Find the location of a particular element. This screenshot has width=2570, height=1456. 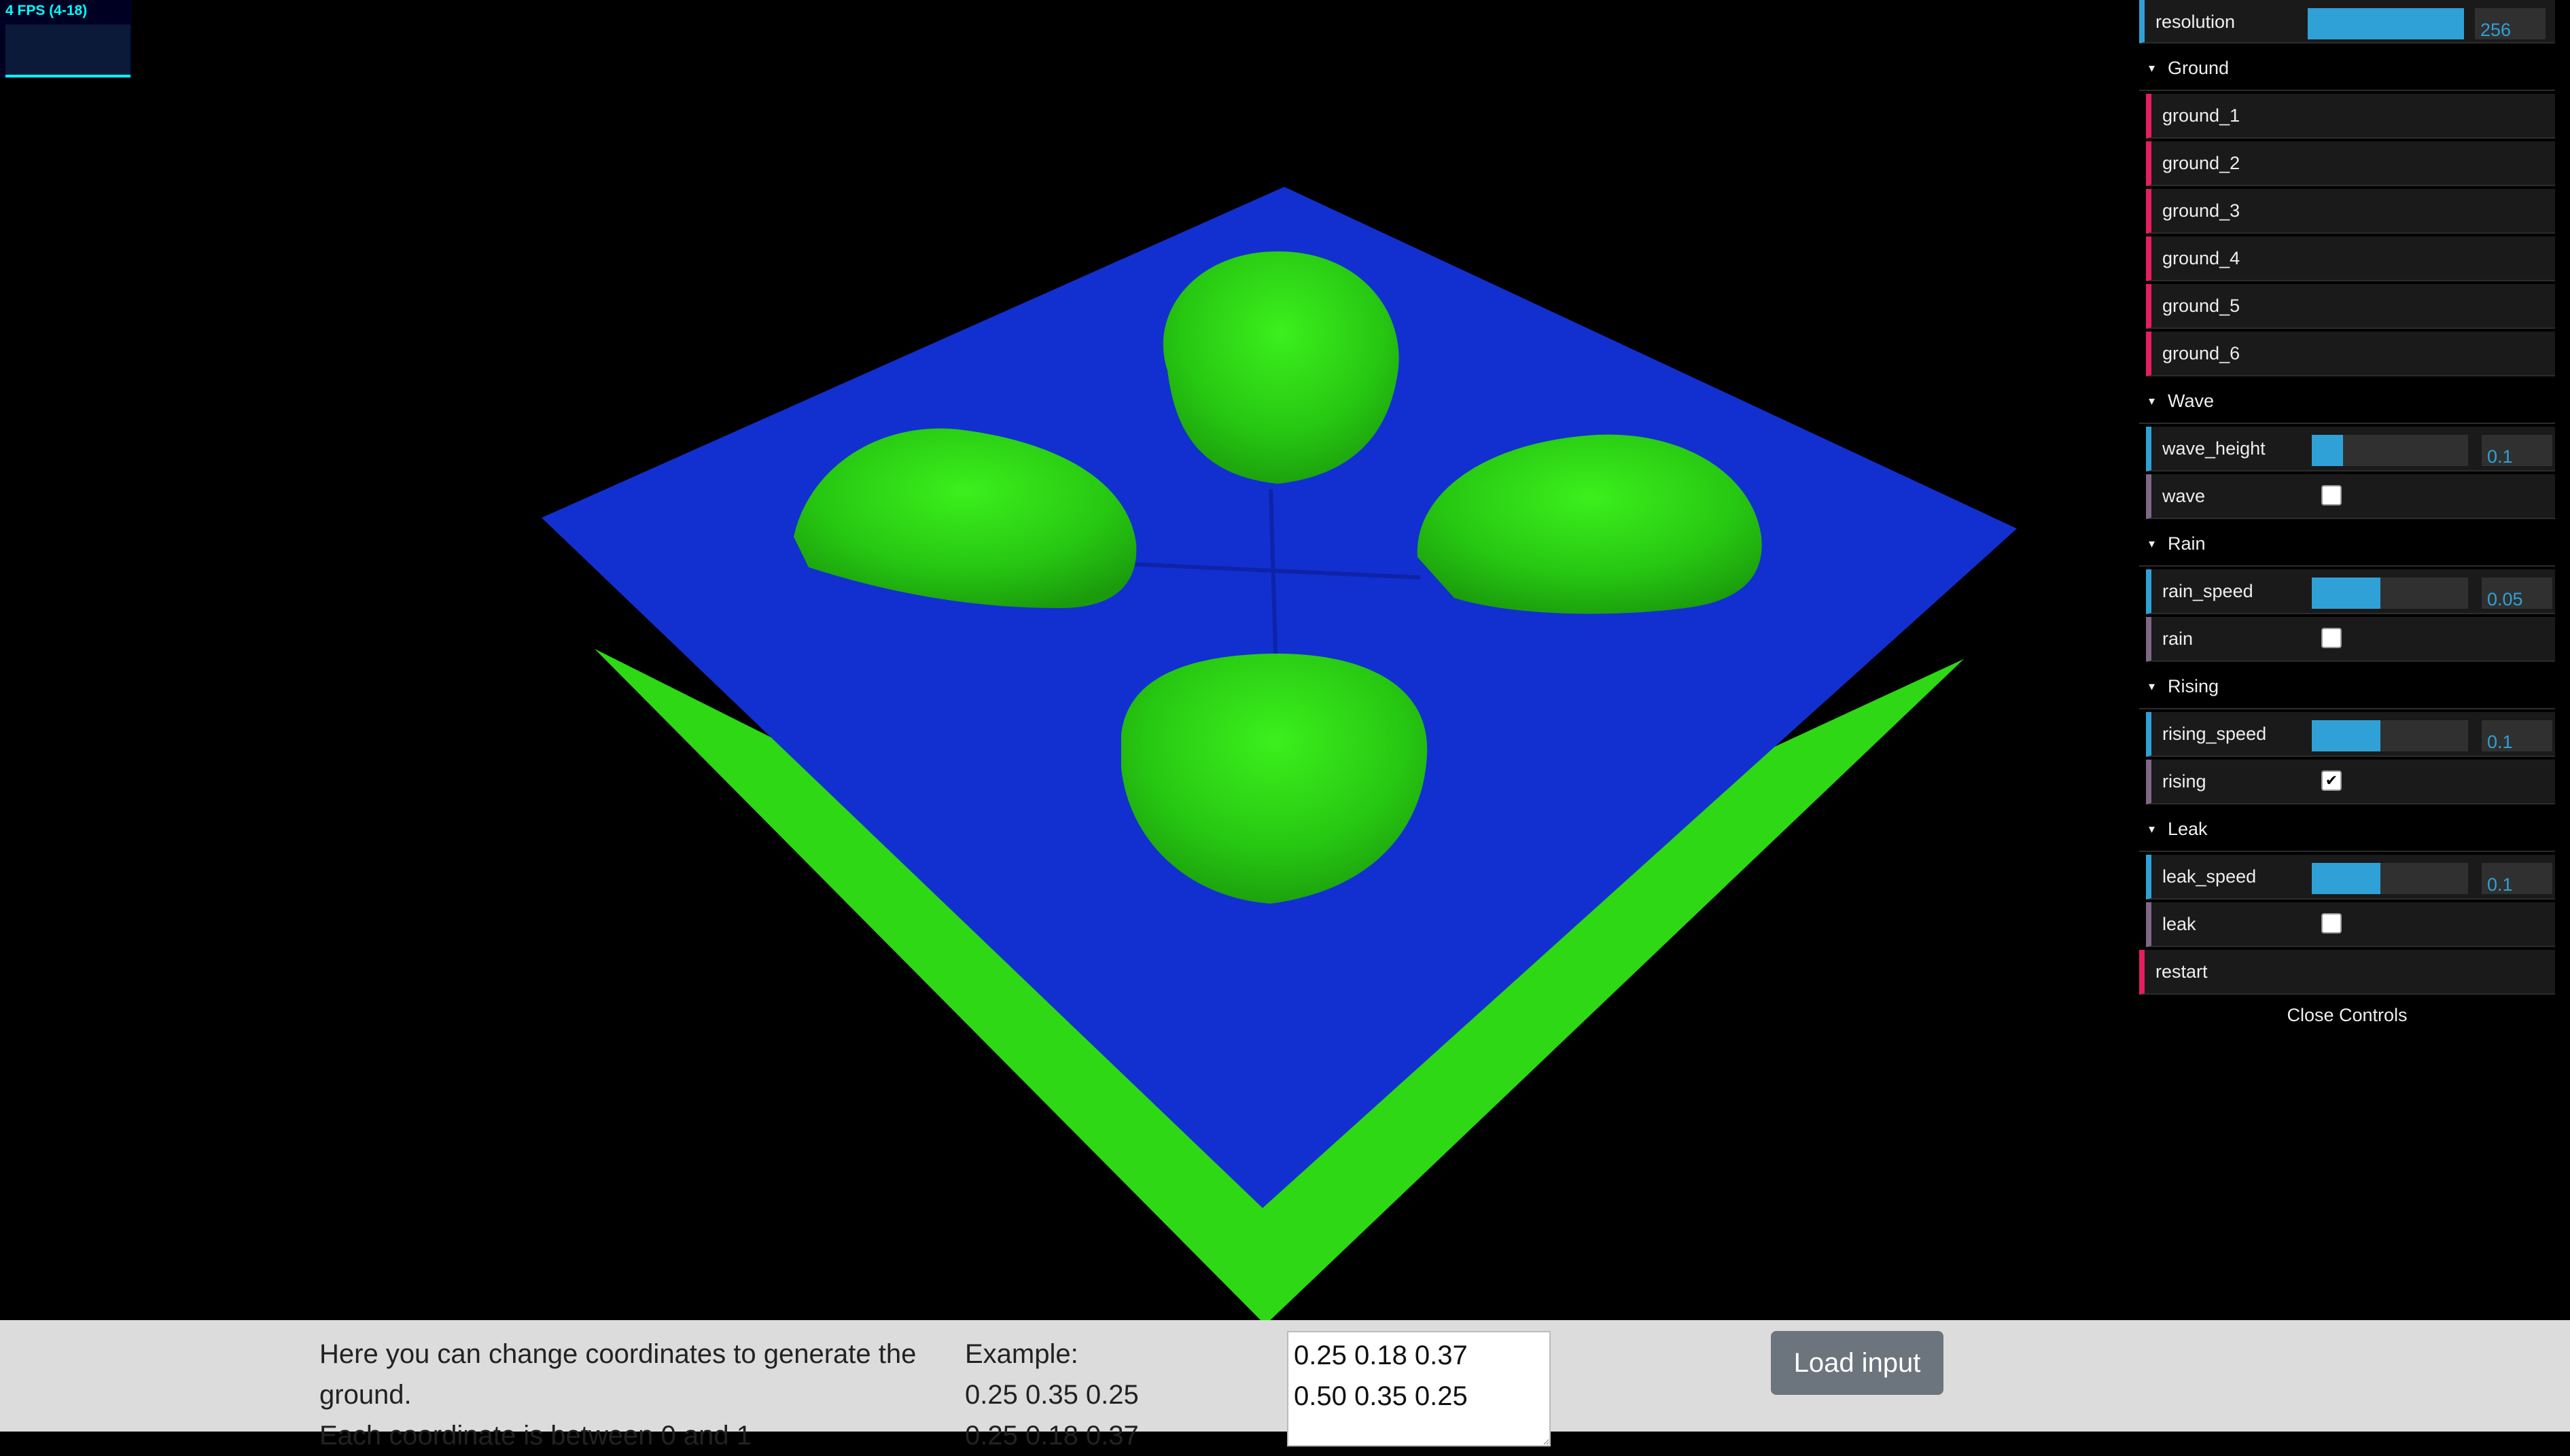

rising-speed-control: rising_speed 0.1 is located at coordinates (2350, 735).